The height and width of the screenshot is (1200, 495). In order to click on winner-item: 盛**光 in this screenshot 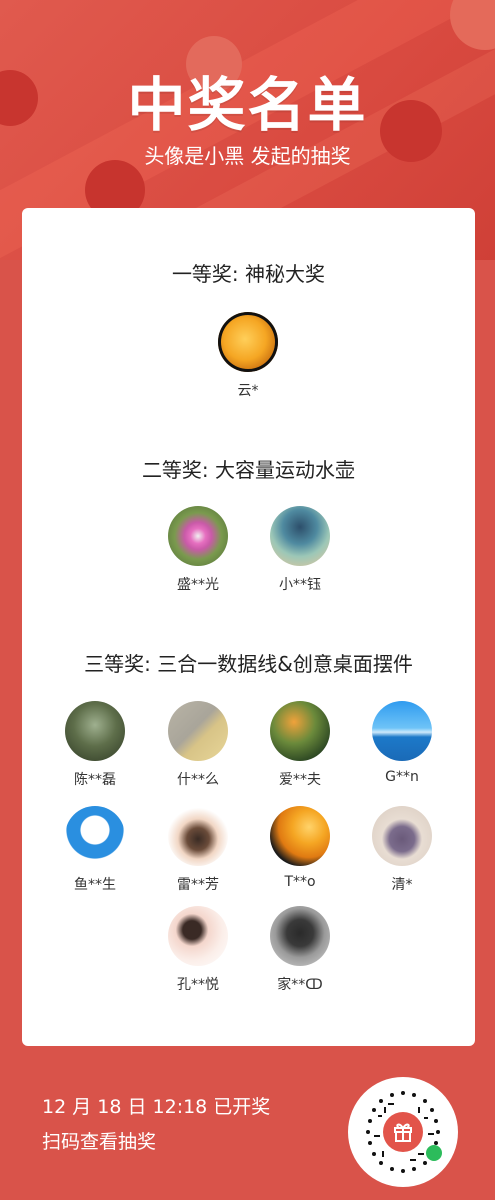, I will do `click(198, 550)`.